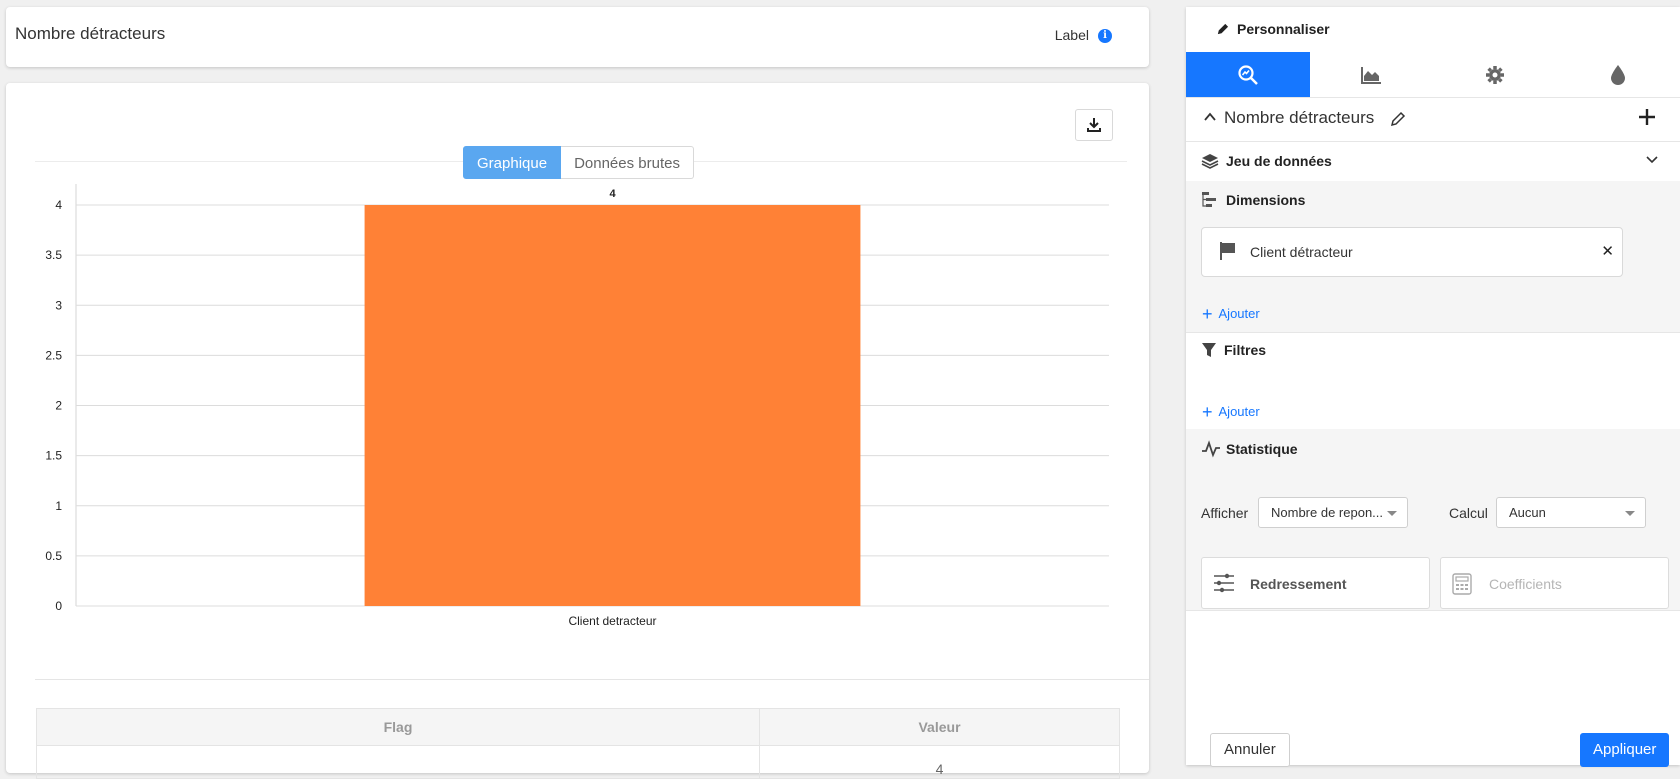 The height and width of the screenshot is (779, 1680). I want to click on coefficients-button: Coefficients, so click(1554, 583).